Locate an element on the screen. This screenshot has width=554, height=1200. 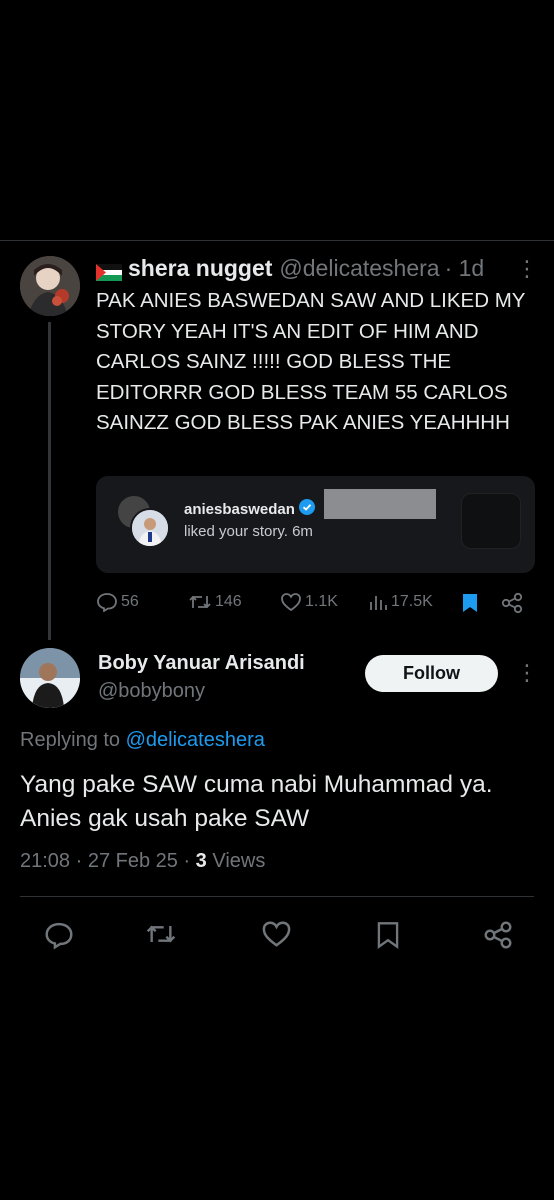
avatar-shera is located at coordinates (50, 286).